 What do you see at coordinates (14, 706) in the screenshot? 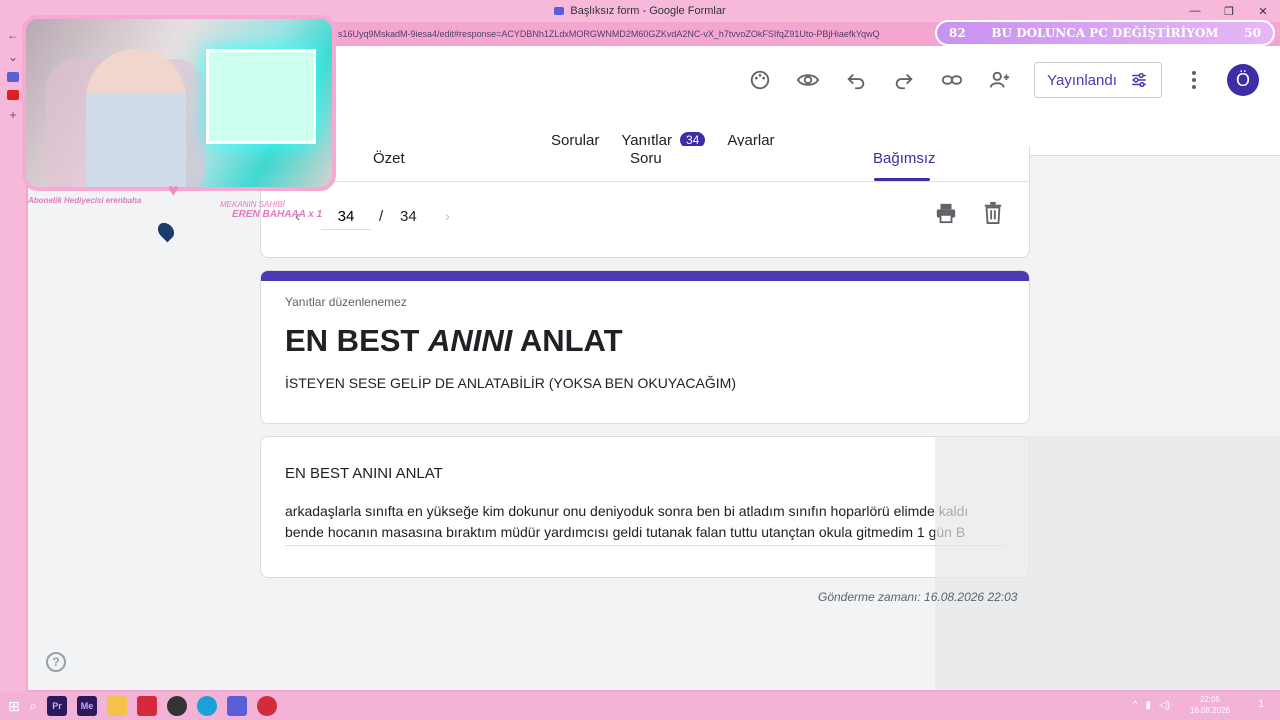
I see `windows-start-icon: ⊞` at bounding box center [14, 706].